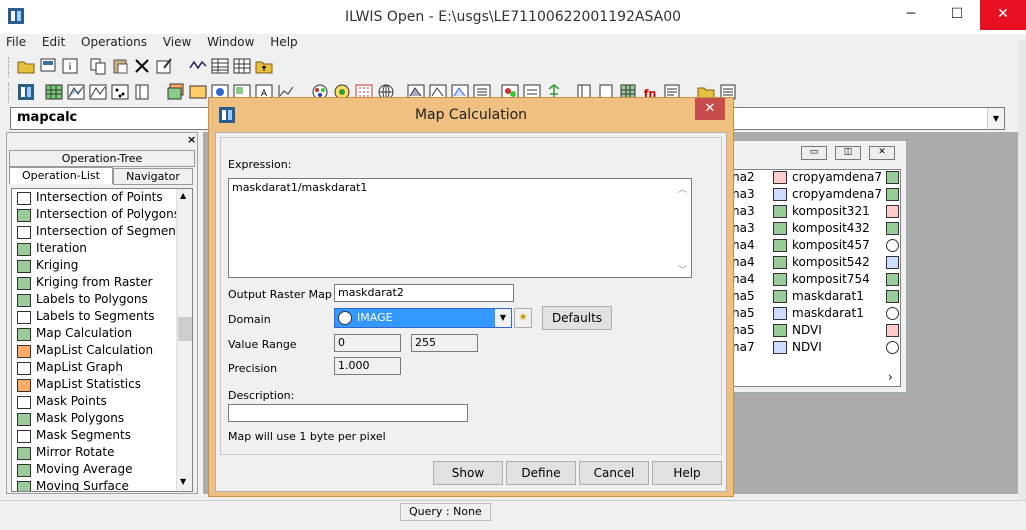 This screenshot has width=1026, height=530. What do you see at coordinates (687, 473) in the screenshot?
I see `help-button: Help` at bounding box center [687, 473].